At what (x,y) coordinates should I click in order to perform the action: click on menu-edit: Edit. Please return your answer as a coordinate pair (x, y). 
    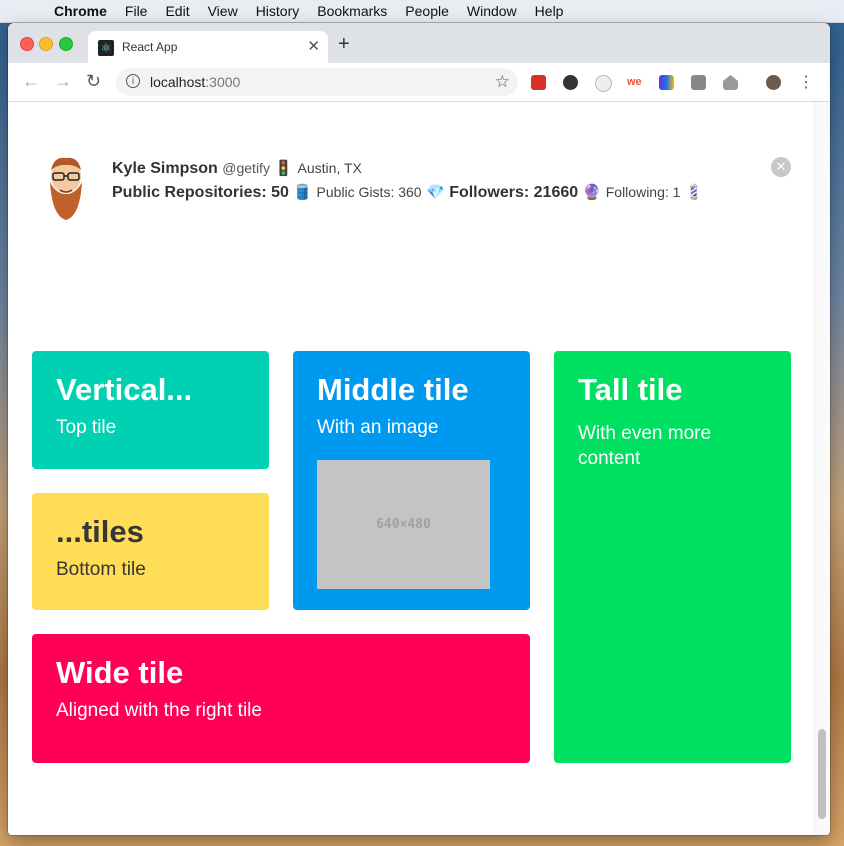
    Looking at the image, I should click on (177, 11).